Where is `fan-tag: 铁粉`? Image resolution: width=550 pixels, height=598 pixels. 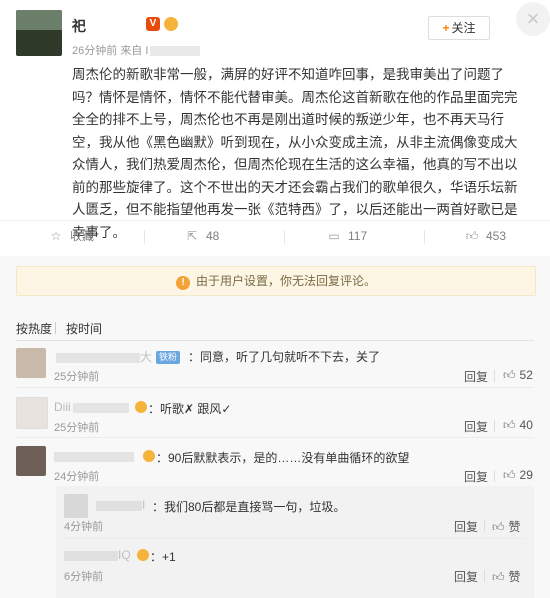 fan-tag: 铁粉 is located at coordinates (168, 358).